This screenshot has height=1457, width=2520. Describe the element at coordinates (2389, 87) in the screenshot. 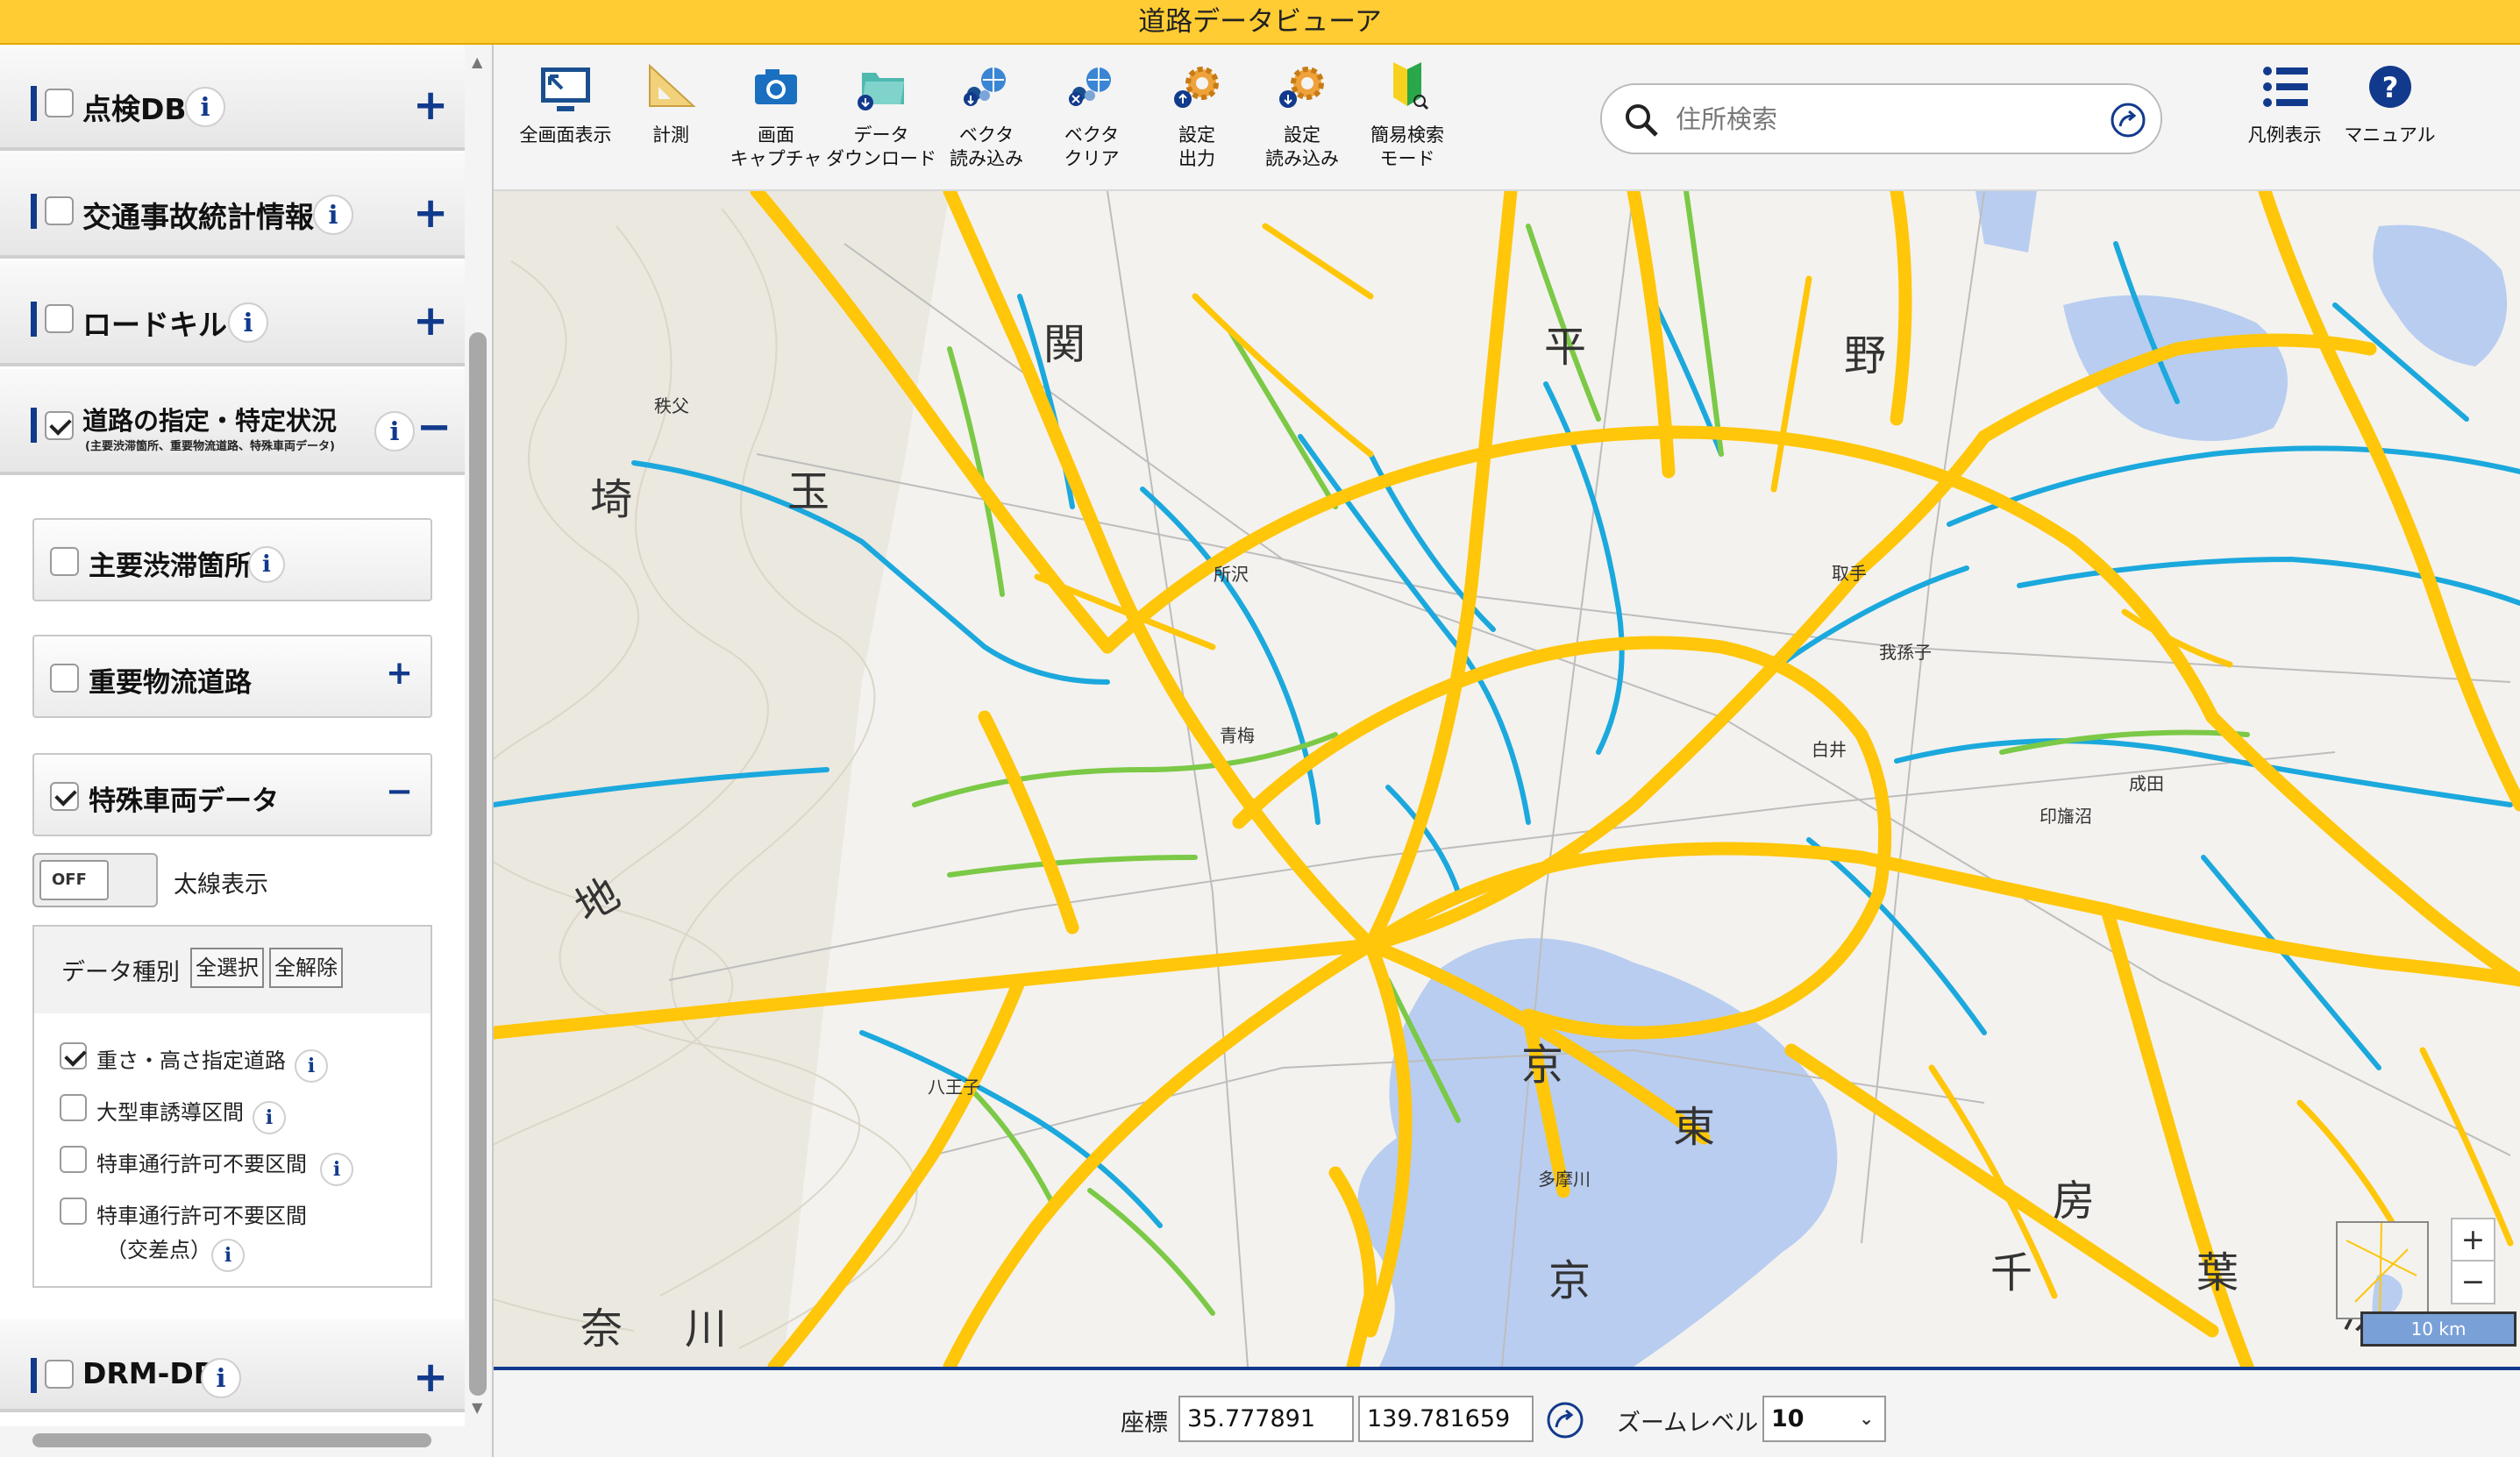

I see `help-icon: ?` at that location.